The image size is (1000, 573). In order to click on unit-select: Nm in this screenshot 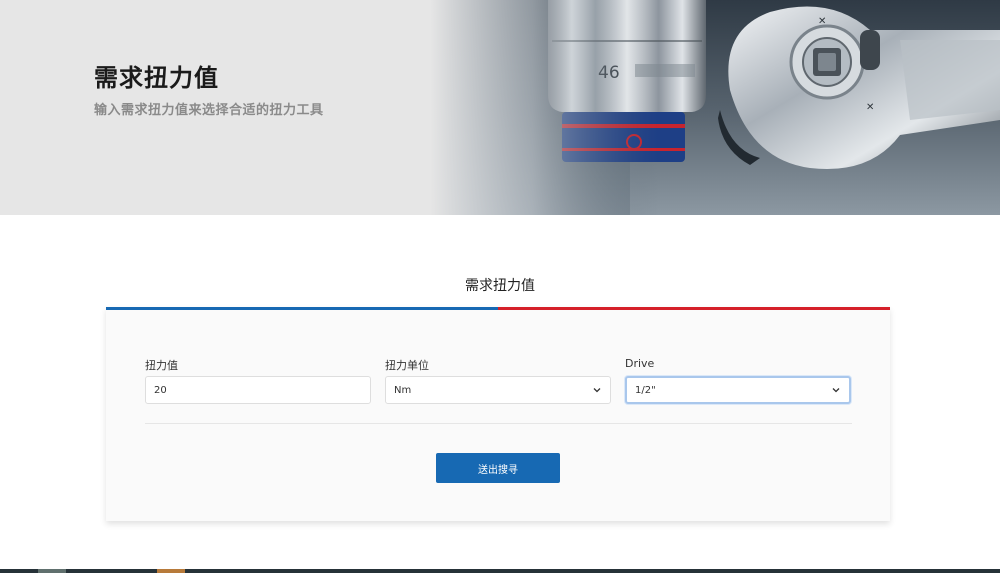, I will do `click(498, 390)`.